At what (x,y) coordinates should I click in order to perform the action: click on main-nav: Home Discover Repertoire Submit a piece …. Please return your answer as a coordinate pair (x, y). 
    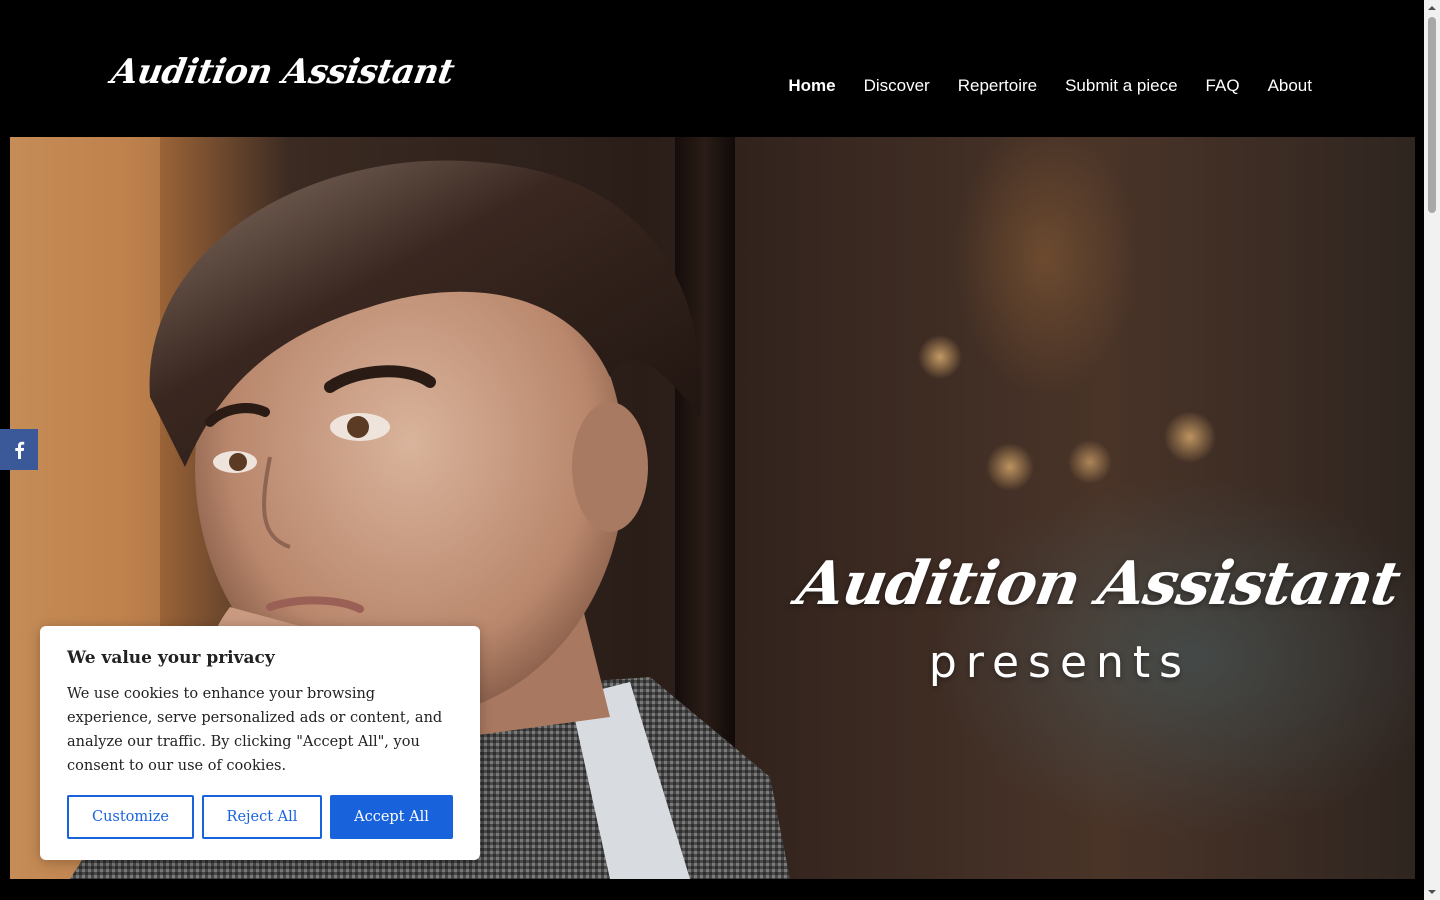
    Looking at the image, I should click on (1050, 86).